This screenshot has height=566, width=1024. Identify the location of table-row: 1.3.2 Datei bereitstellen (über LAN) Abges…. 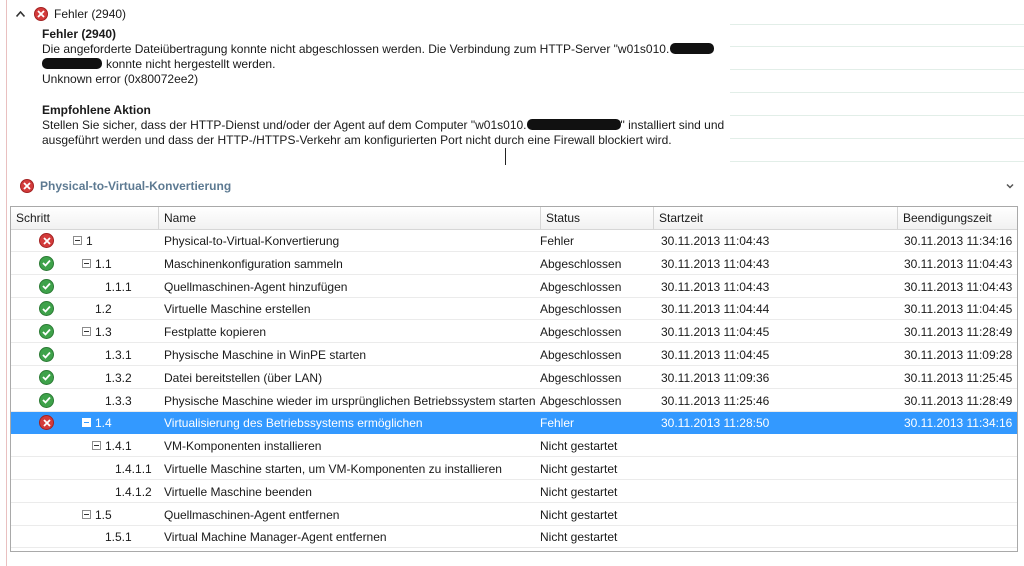
(514, 378).